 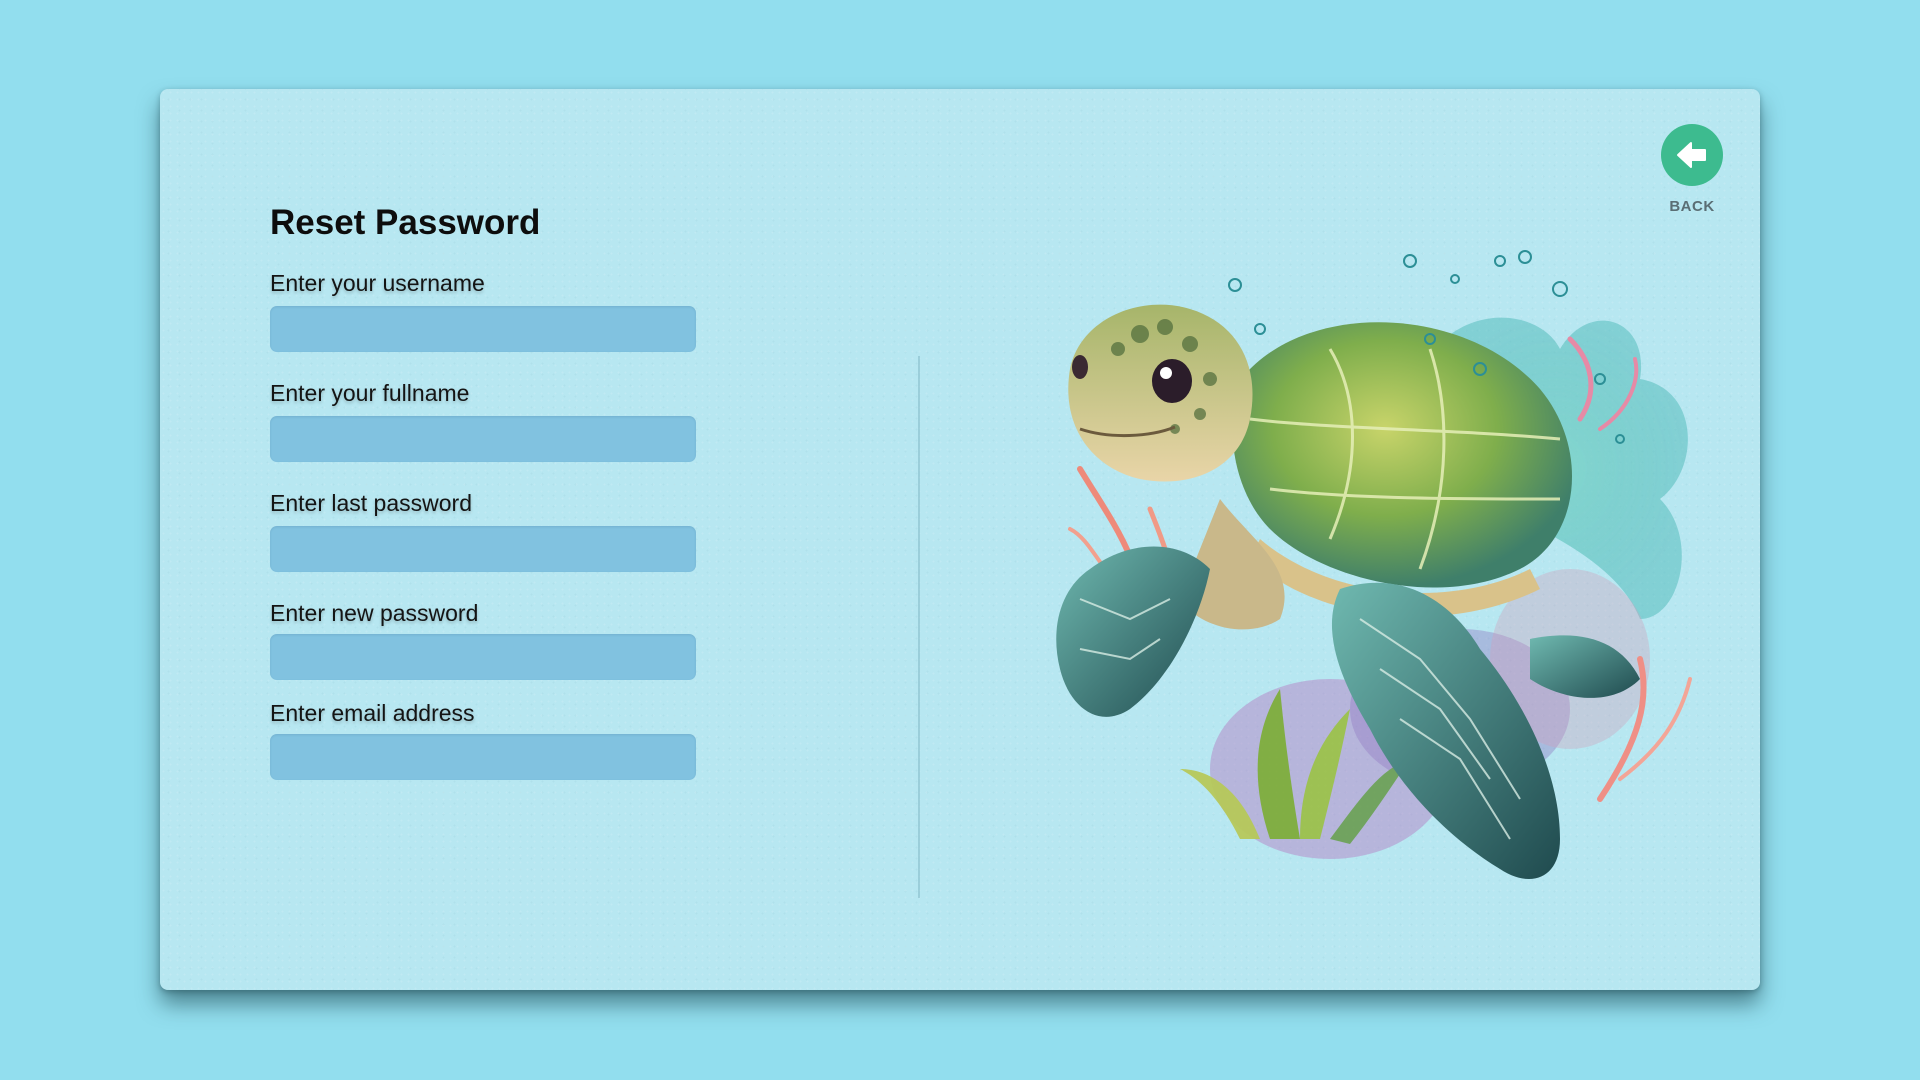 I want to click on back-circle, so click(x=1692, y=155).